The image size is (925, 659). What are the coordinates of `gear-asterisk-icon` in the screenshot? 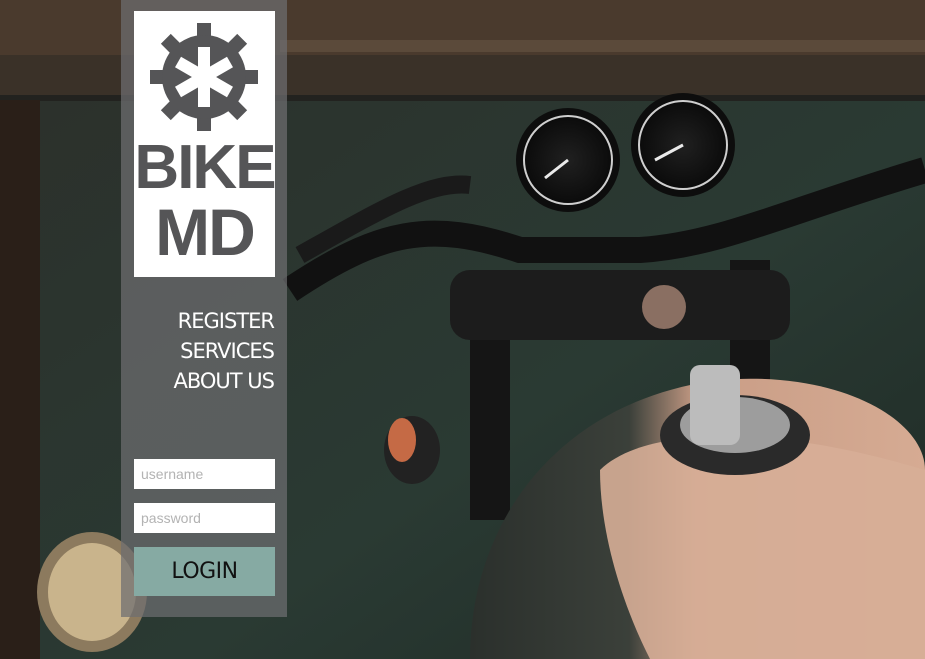 It's located at (204, 77).